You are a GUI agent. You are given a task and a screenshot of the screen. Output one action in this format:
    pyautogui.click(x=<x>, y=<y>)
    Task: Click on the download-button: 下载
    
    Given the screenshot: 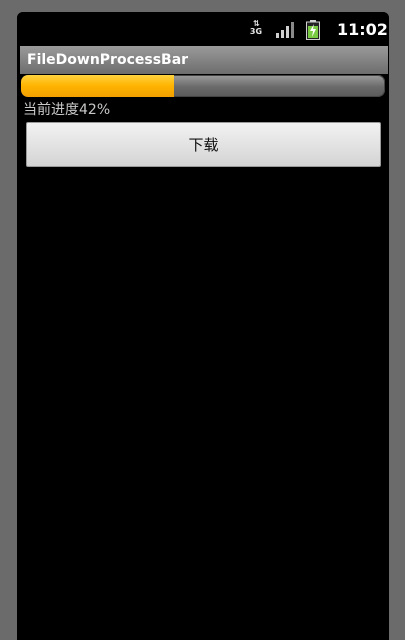 What is the action you would take?
    pyautogui.click(x=203, y=144)
    